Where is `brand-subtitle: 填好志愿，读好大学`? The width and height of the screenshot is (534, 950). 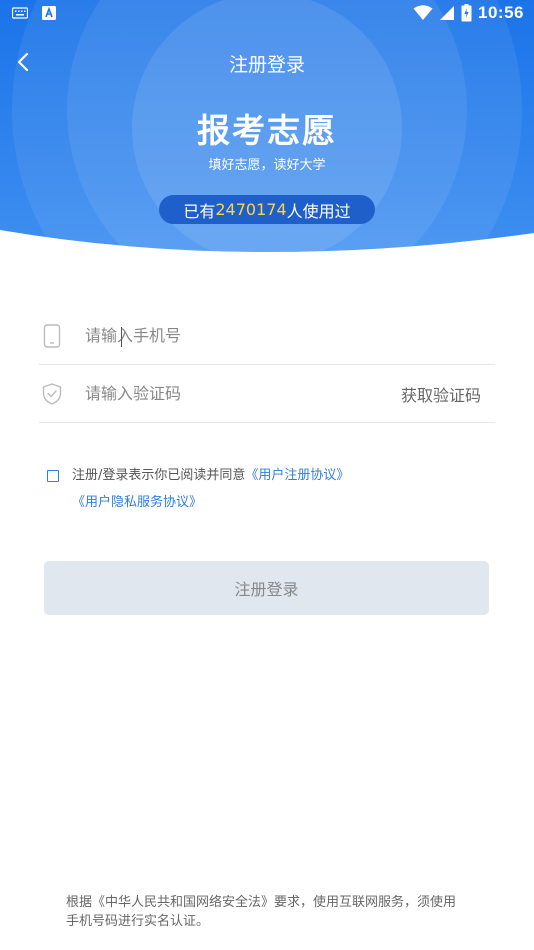 brand-subtitle: 填好志愿，读好大学 is located at coordinates (267, 165).